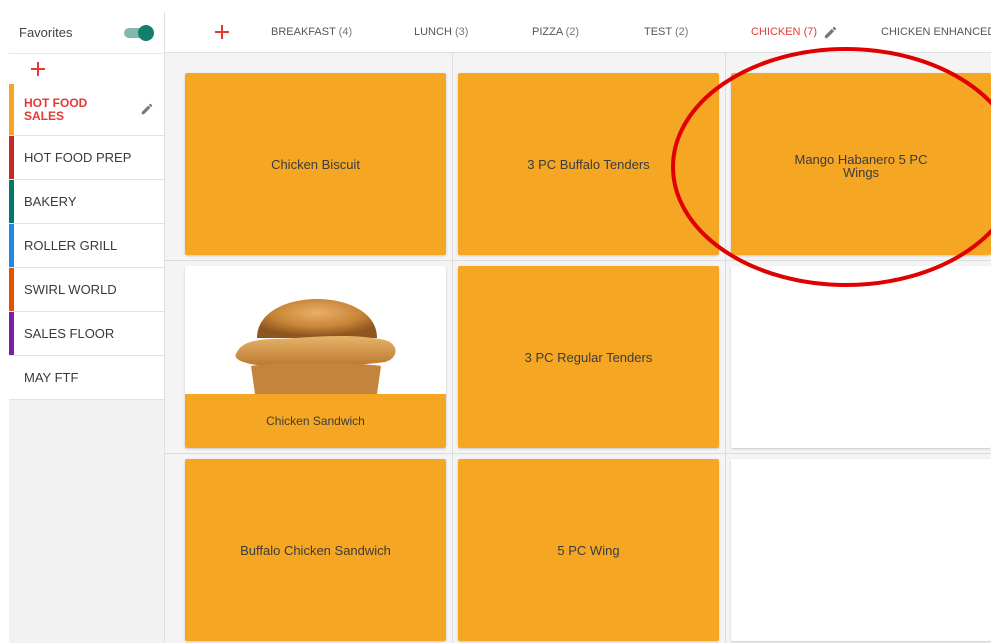 This screenshot has height=643, width=991. I want to click on item-tile-label: 3 PC Regular Tenders, so click(588, 357).